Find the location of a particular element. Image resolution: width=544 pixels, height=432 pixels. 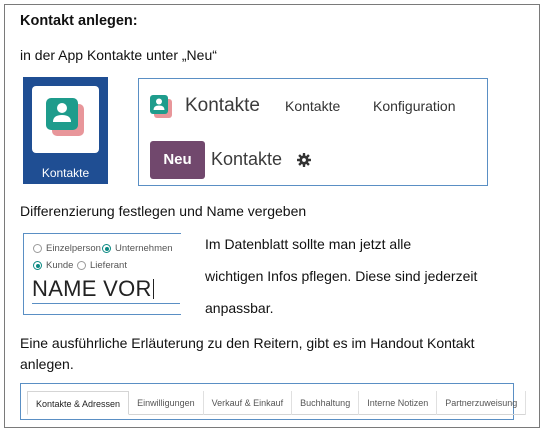

radio-label: Kunde is located at coordinates (60, 265).